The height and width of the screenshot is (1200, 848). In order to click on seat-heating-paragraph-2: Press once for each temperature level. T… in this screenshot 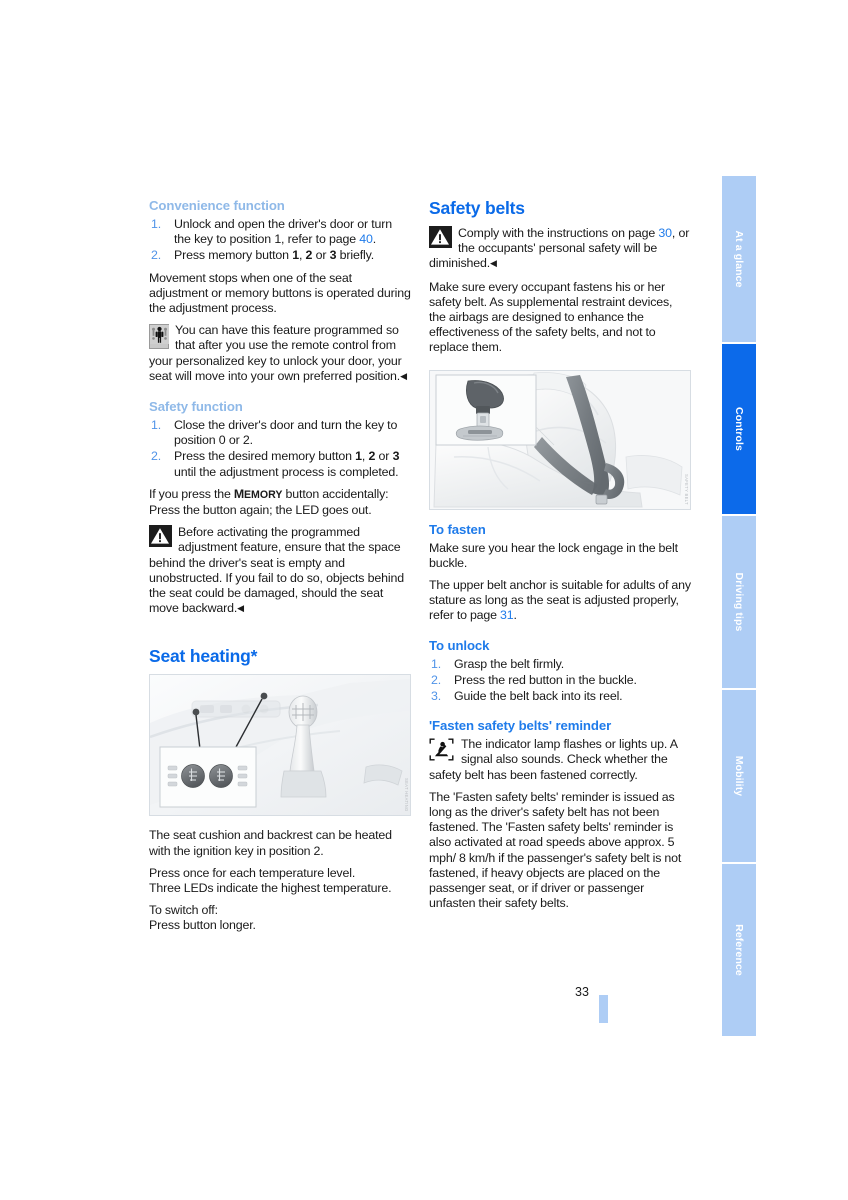, I will do `click(270, 880)`.